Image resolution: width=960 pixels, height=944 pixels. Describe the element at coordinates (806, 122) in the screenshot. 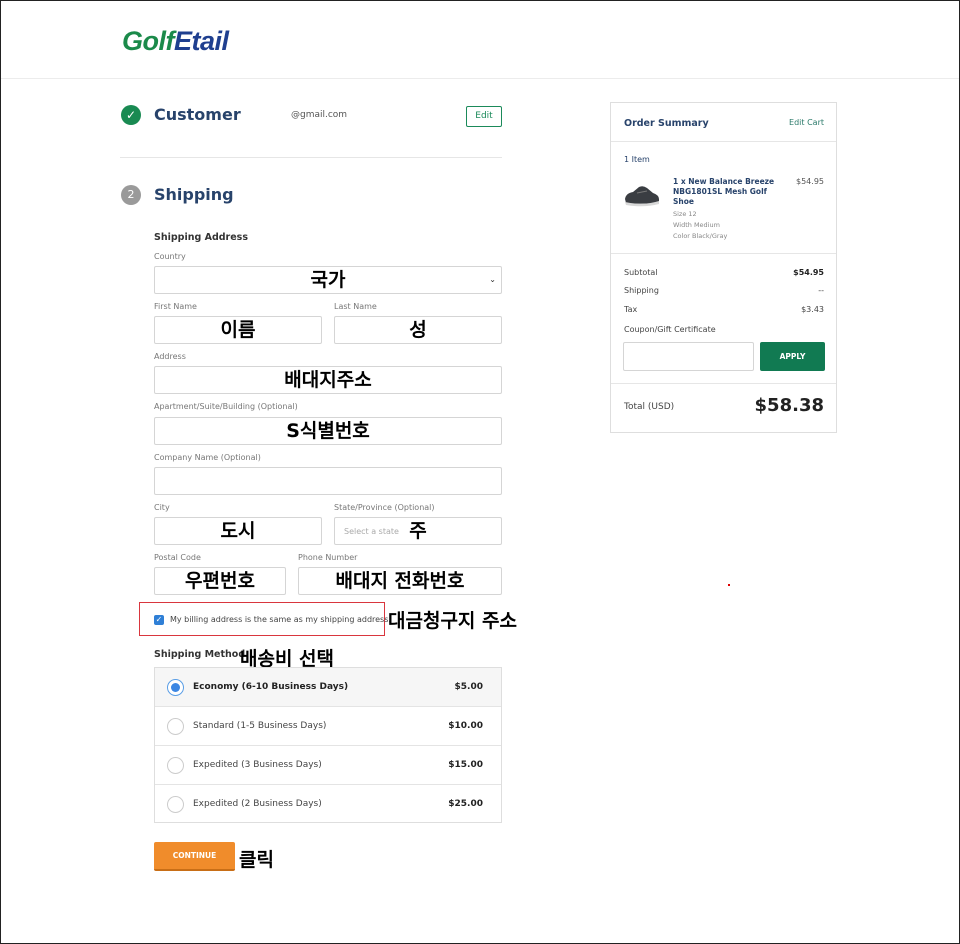

I see `edit-cart-link: Edit Cart` at that location.